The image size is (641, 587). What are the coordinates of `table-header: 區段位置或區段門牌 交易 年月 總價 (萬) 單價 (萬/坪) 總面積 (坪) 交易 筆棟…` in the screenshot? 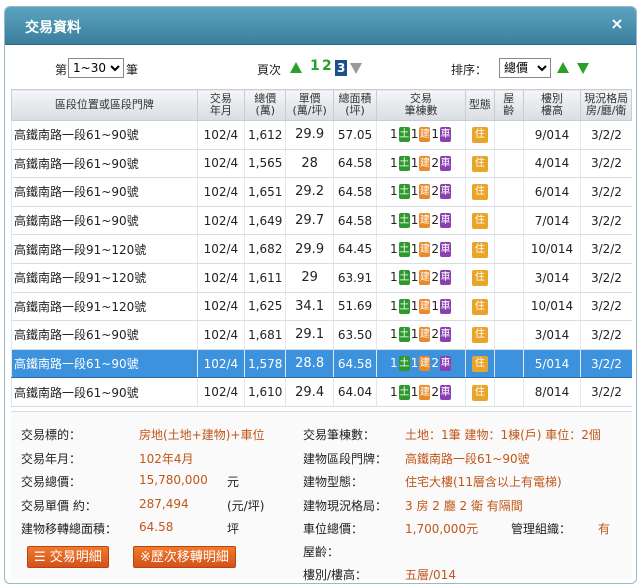 It's located at (321, 105).